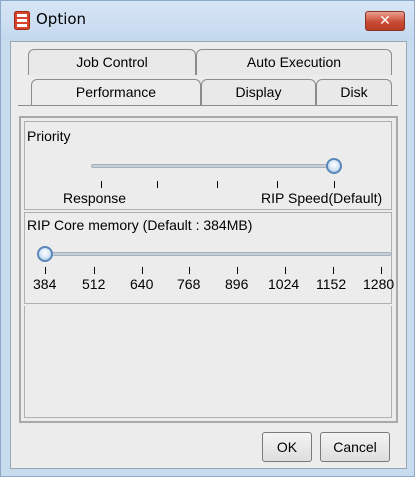  Describe the element at coordinates (189, 284) in the screenshot. I see `memory-tick-label: 768` at that location.